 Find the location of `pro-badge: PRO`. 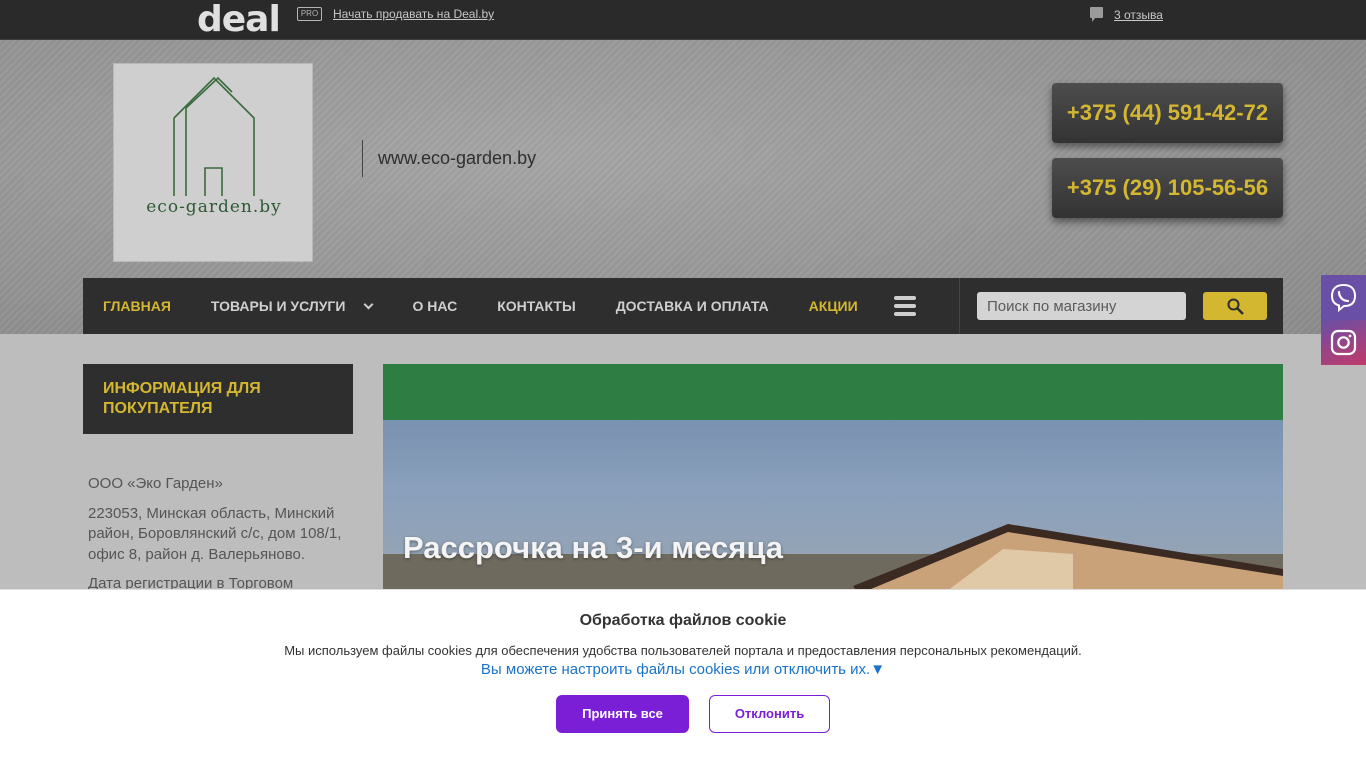

pro-badge: PRO is located at coordinates (309, 14).